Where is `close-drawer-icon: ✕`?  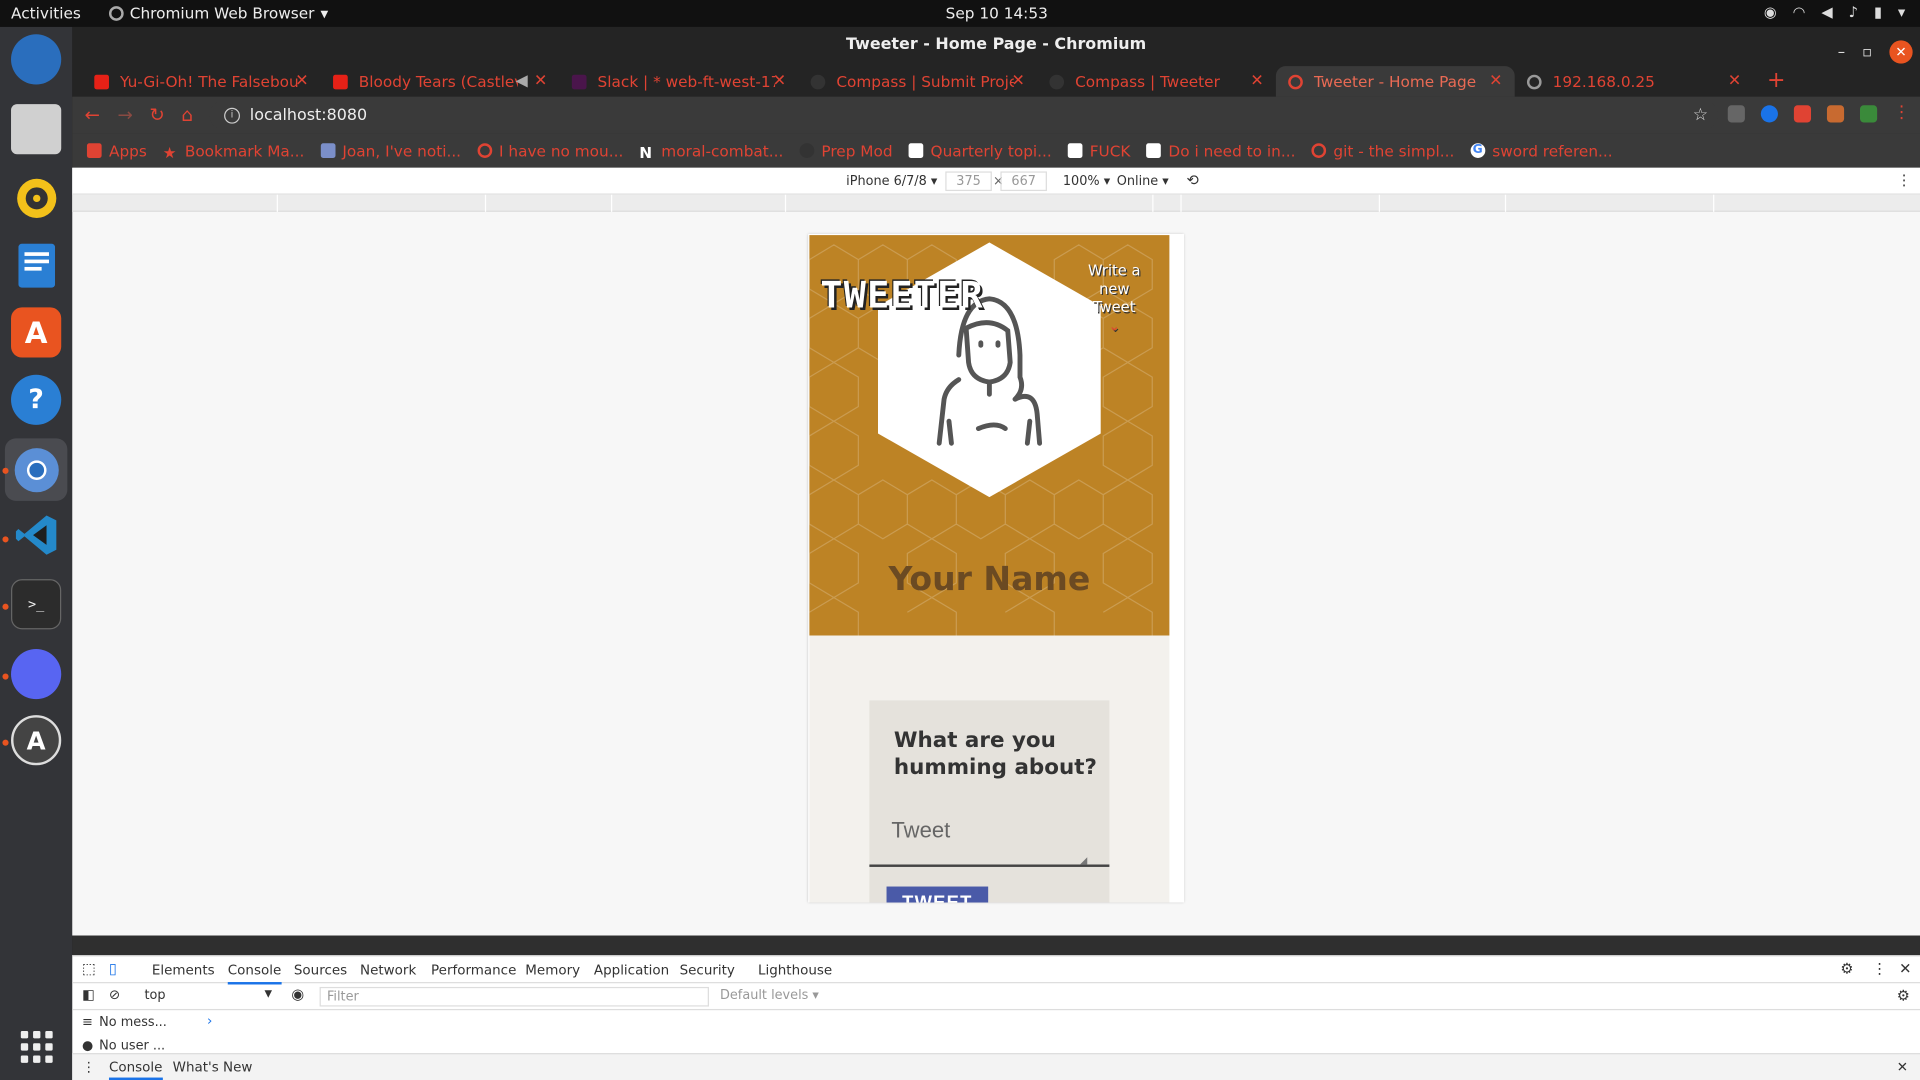 close-drawer-icon: ✕ is located at coordinates (1902, 1067).